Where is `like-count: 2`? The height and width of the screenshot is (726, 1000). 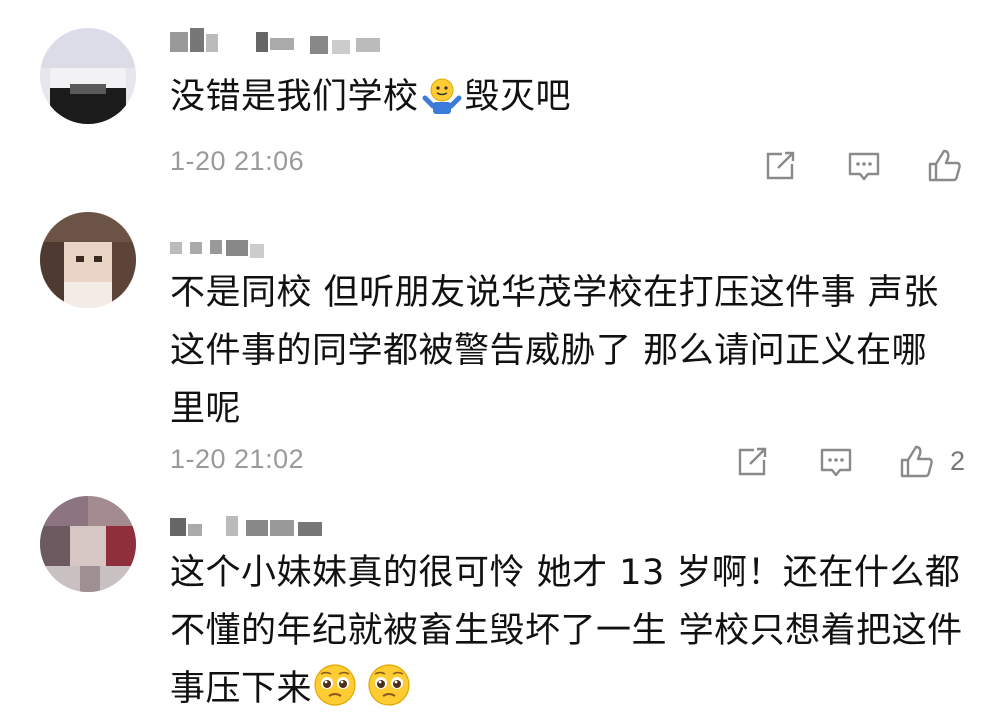 like-count: 2 is located at coordinates (958, 461).